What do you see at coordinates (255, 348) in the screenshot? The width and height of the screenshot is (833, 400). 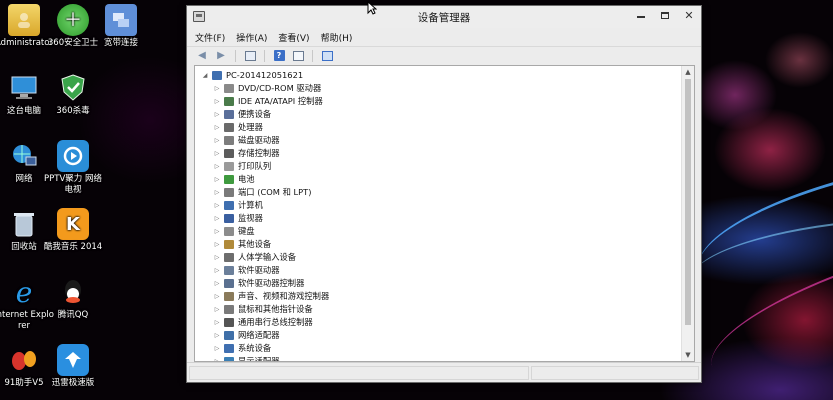 I see `device-category-label: 系统设备` at bounding box center [255, 348].